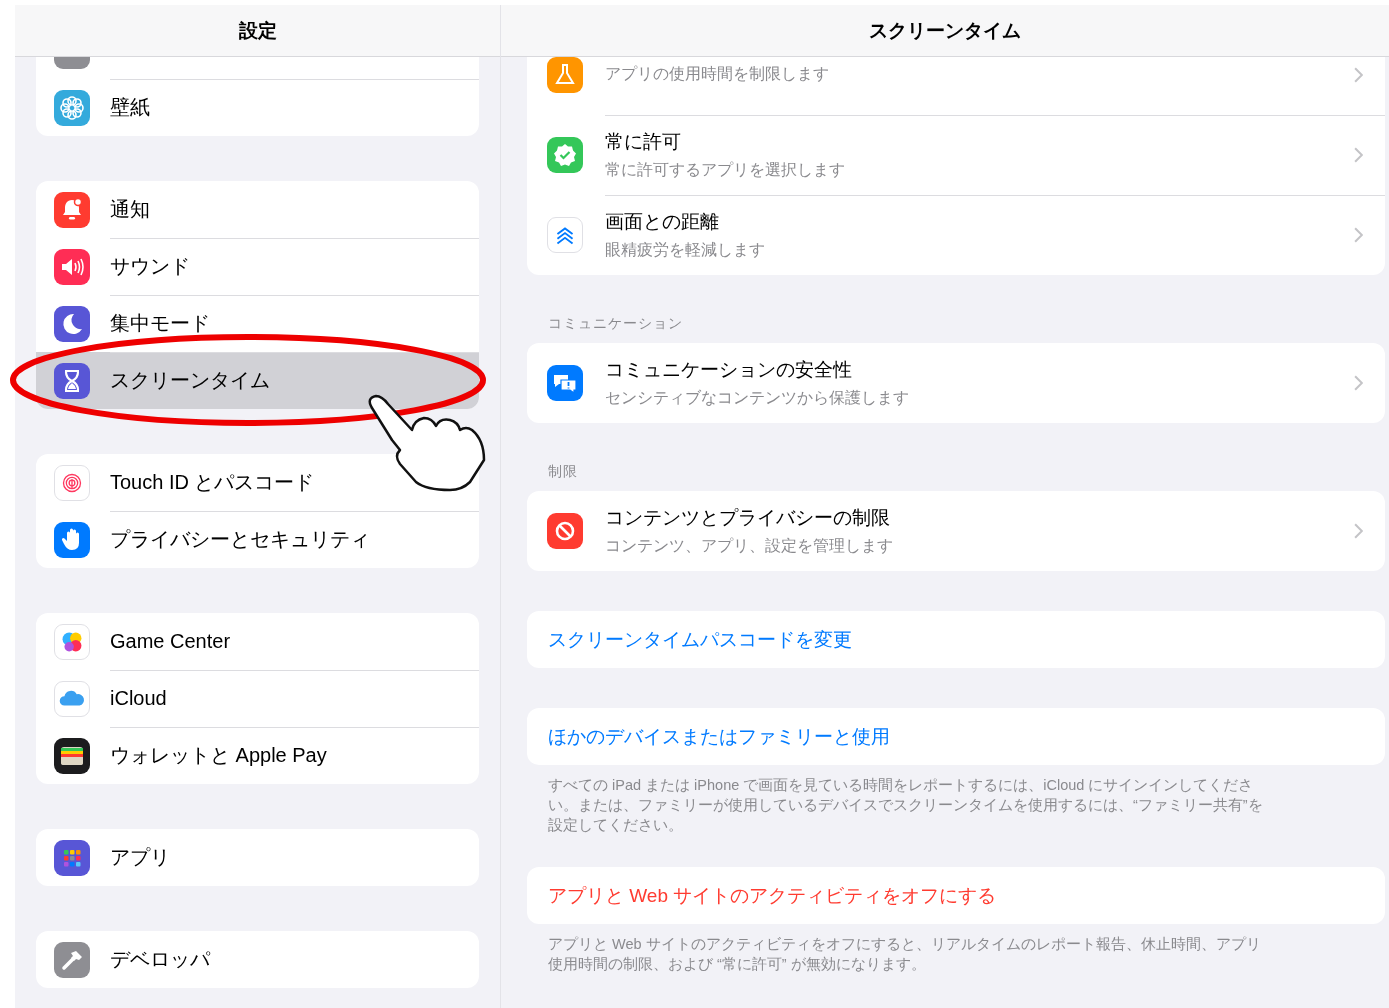  I want to click on sidebar-item: プライバシーとセキュリティ, so click(257, 539).